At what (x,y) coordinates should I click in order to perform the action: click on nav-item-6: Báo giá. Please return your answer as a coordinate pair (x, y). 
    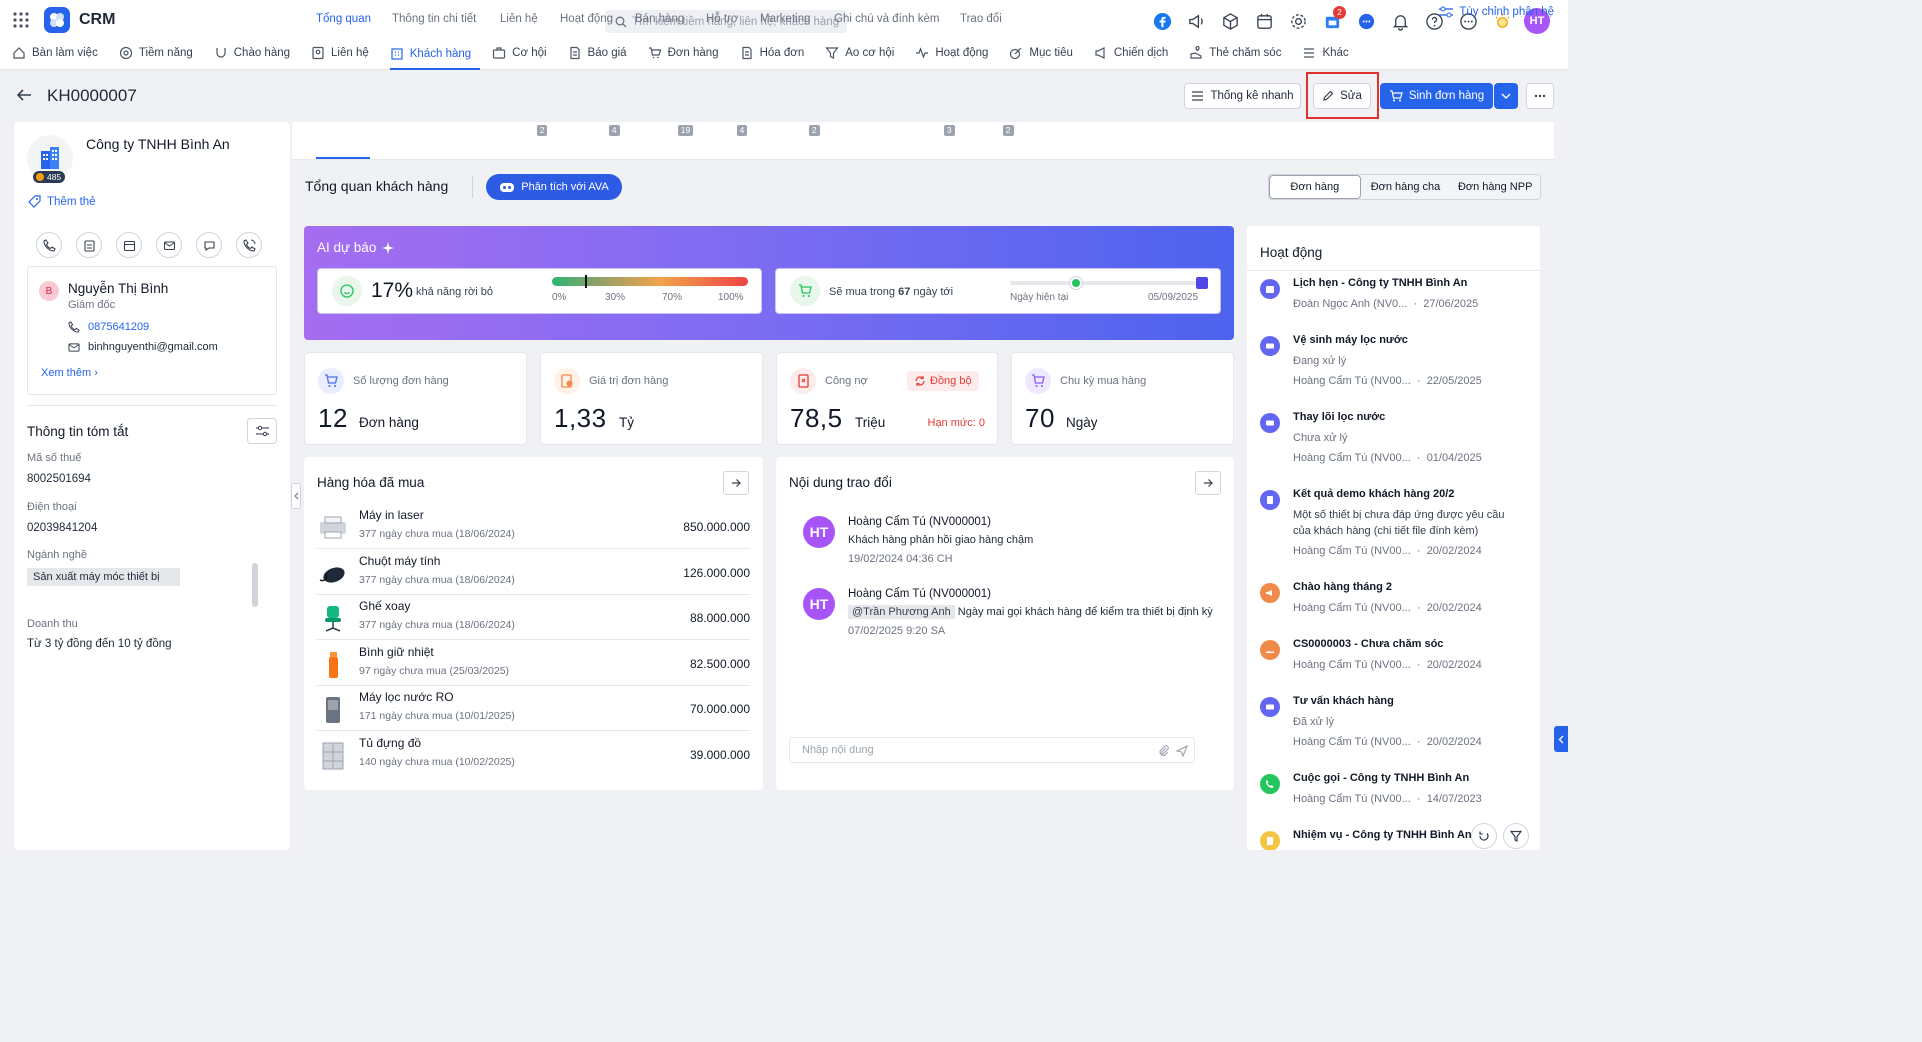
    Looking at the image, I should click on (602, 53).